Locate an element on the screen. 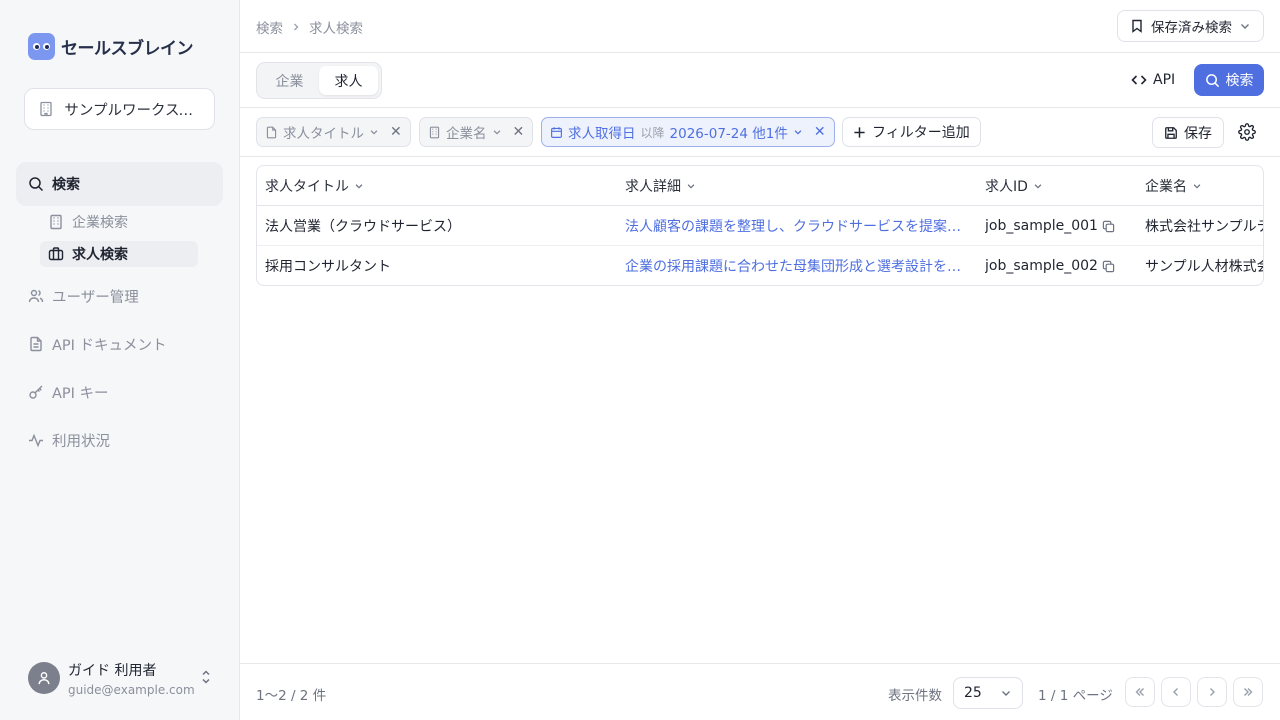 The width and height of the screenshot is (1280, 720). search-button: 検索 is located at coordinates (1229, 80).